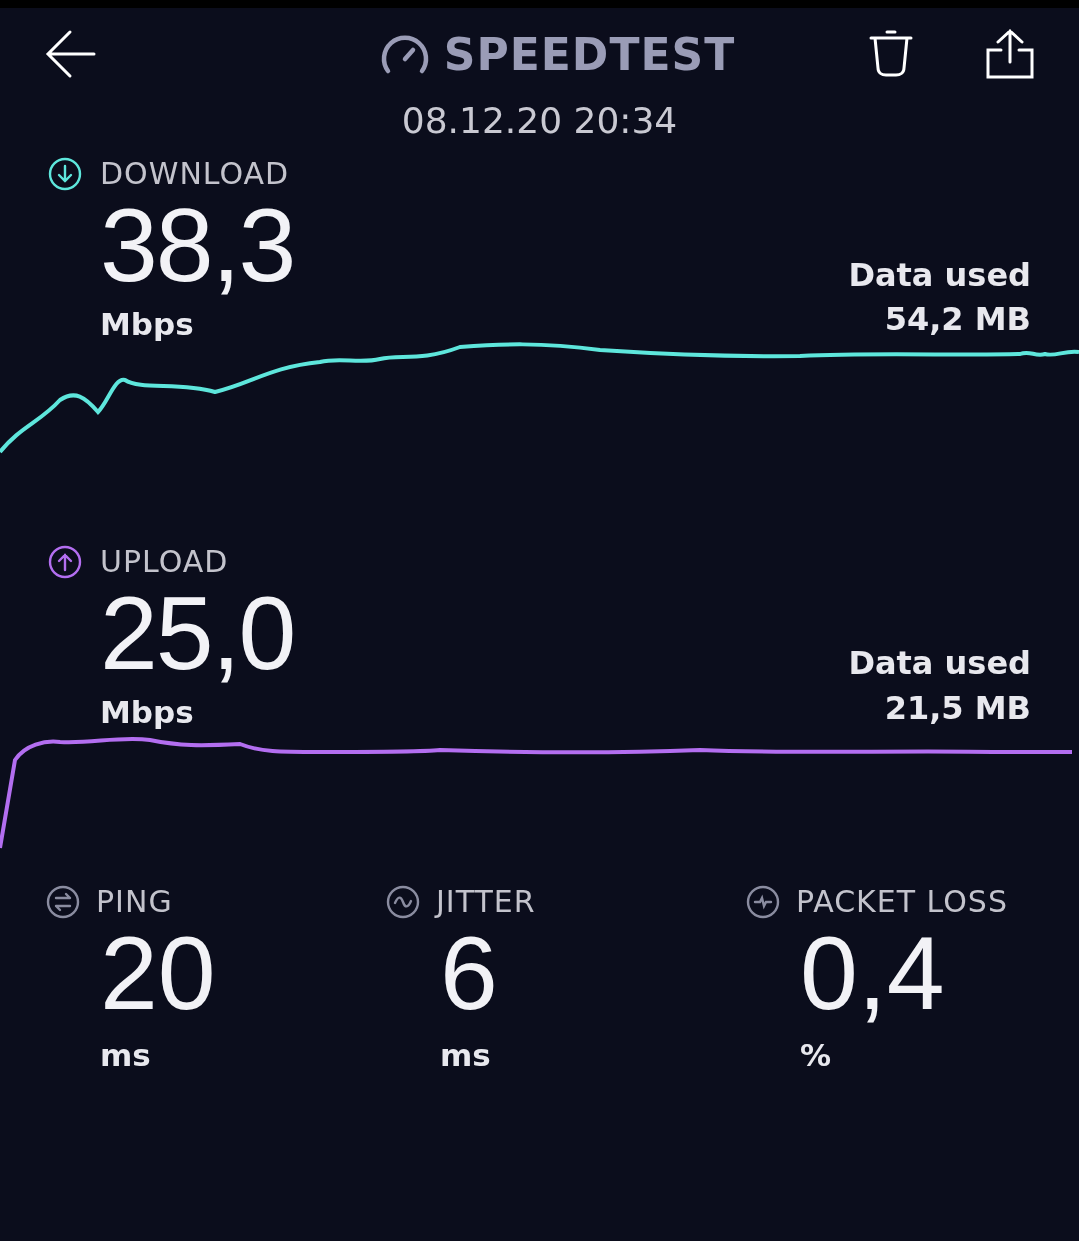  I want to click on metric-label: JITTER, so click(486, 902).